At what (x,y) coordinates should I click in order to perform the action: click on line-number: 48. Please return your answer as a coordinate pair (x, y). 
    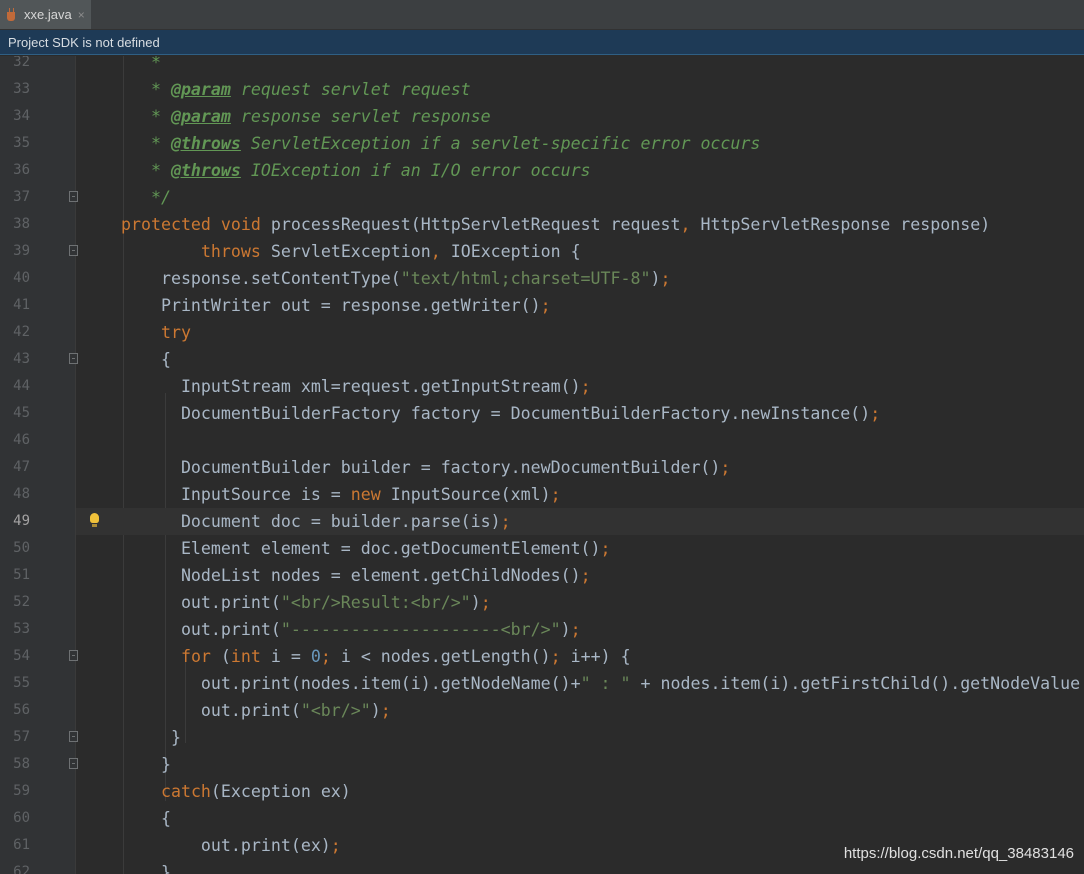
    Looking at the image, I should click on (21, 494).